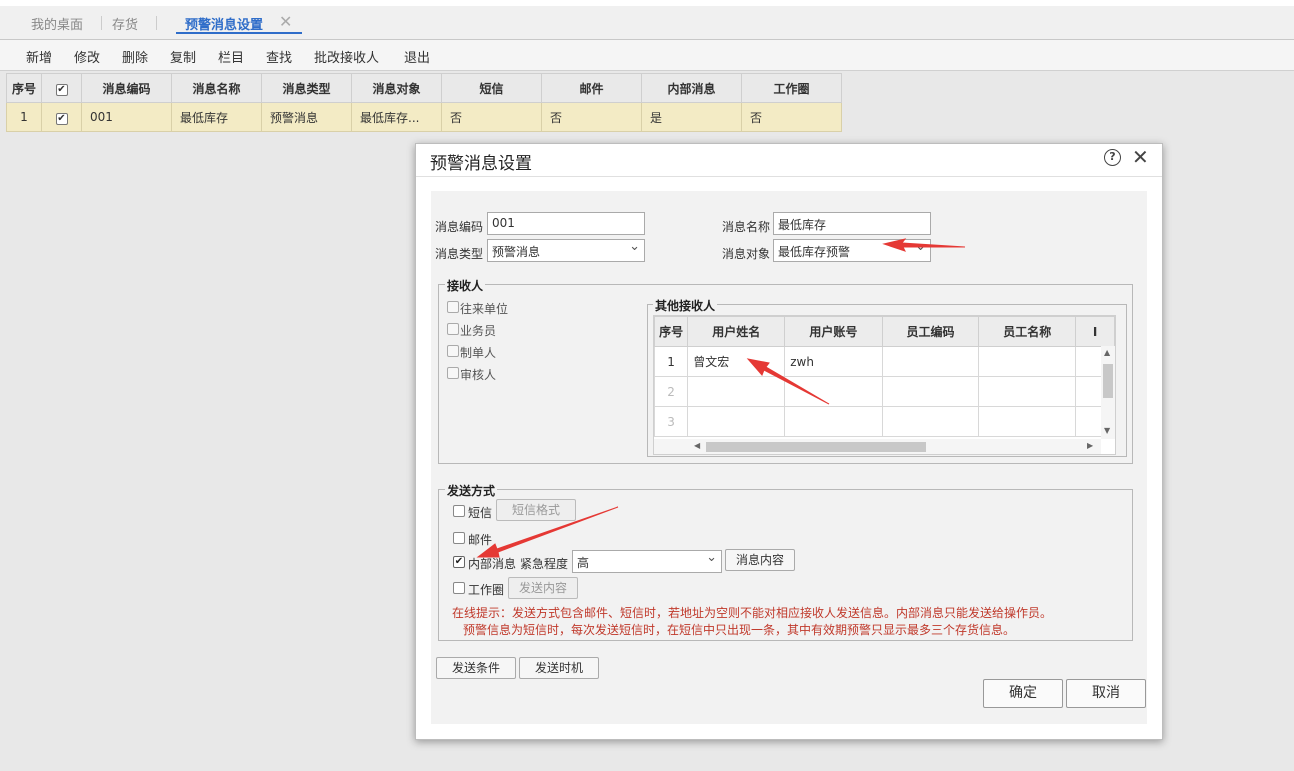 This screenshot has height=771, width=1294. I want to click on arrow-to-user-icon, so click(788, 381).